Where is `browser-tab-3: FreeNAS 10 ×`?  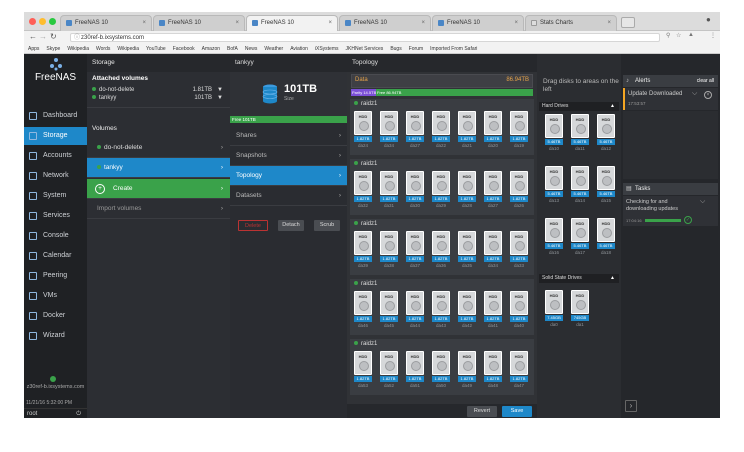 browser-tab-3: FreeNAS 10 × is located at coordinates (292, 23).